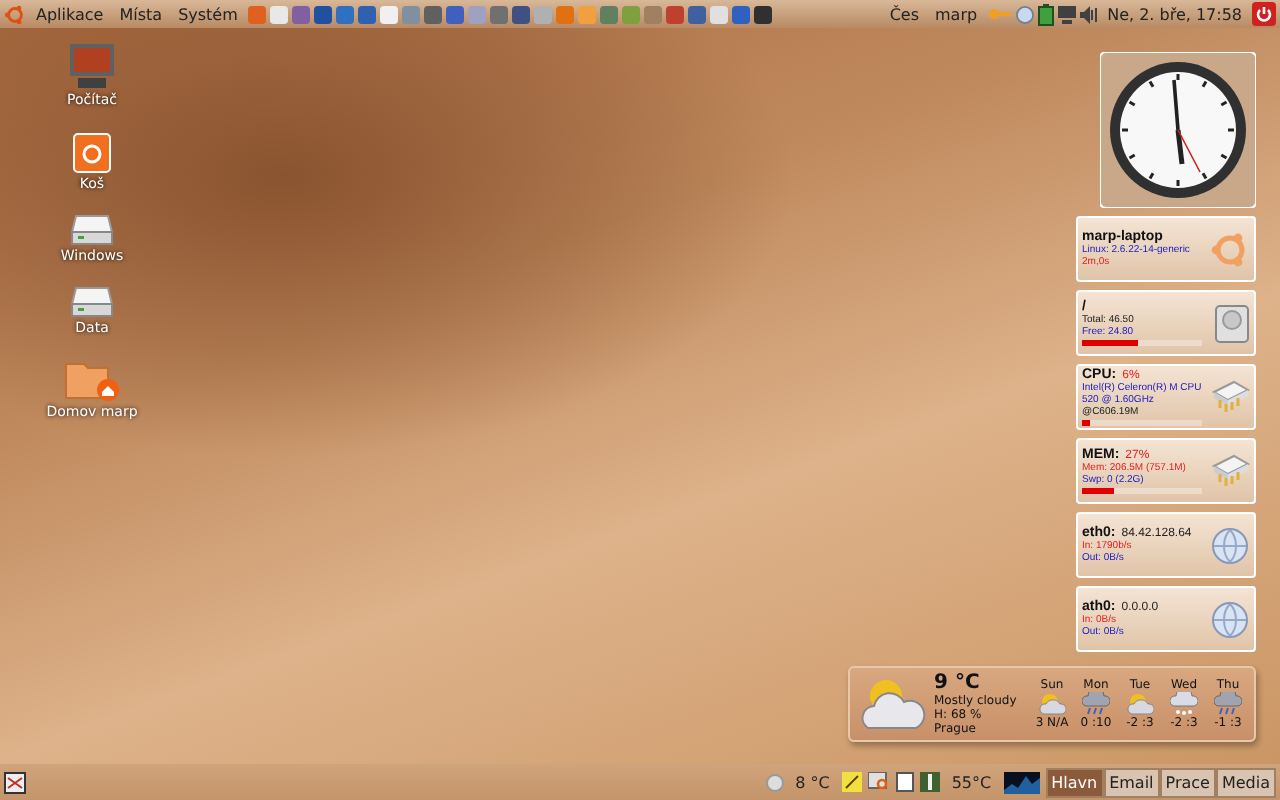 The height and width of the screenshot is (800, 1280). Describe the element at coordinates (1184, 704) in the screenshot. I see `snow-cloud-icon` at that location.